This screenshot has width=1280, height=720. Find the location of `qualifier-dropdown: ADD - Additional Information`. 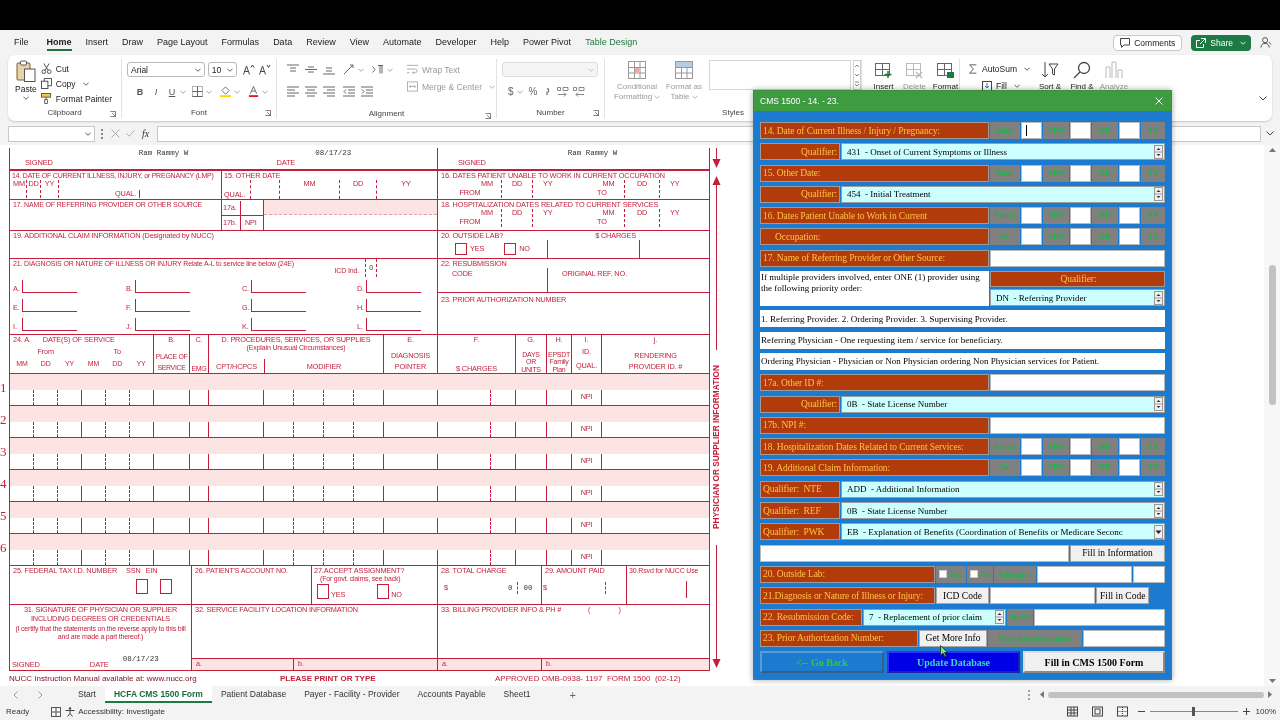

qualifier-dropdown: ADD - Additional Information is located at coordinates (1003, 489).